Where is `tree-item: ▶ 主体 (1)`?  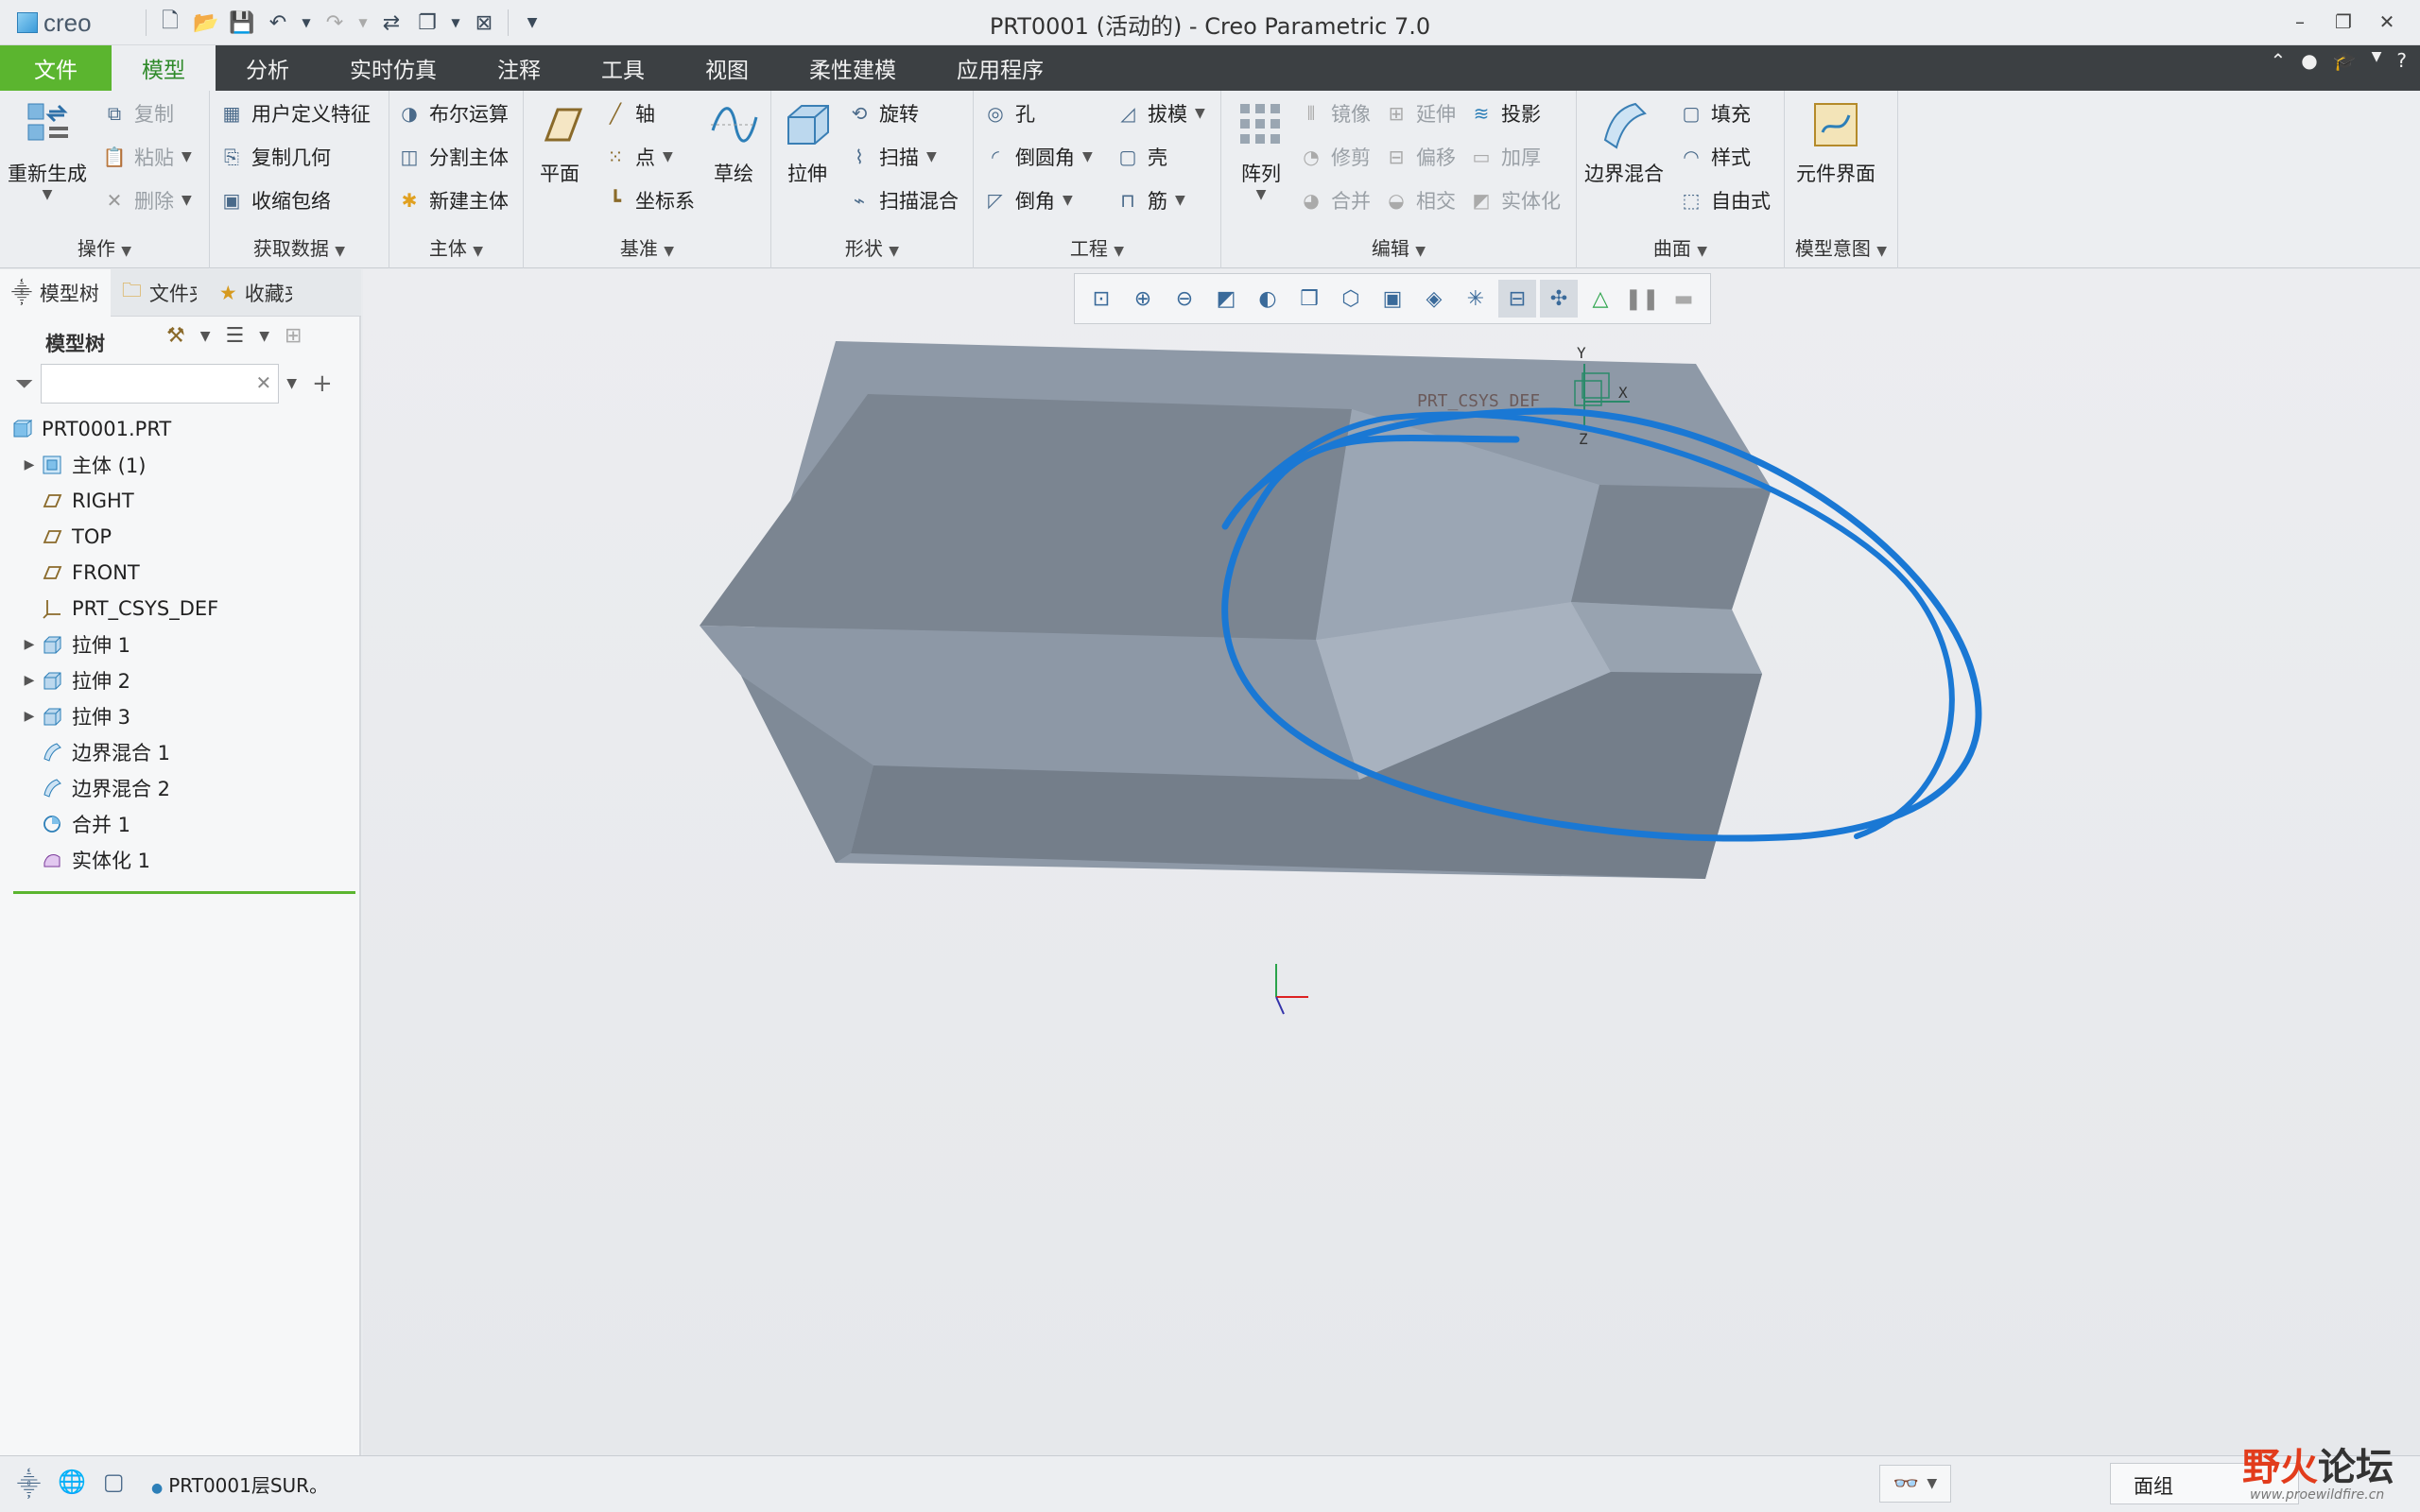
tree-item: ▶ 主体 (1) is located at coordinates (180, 465).